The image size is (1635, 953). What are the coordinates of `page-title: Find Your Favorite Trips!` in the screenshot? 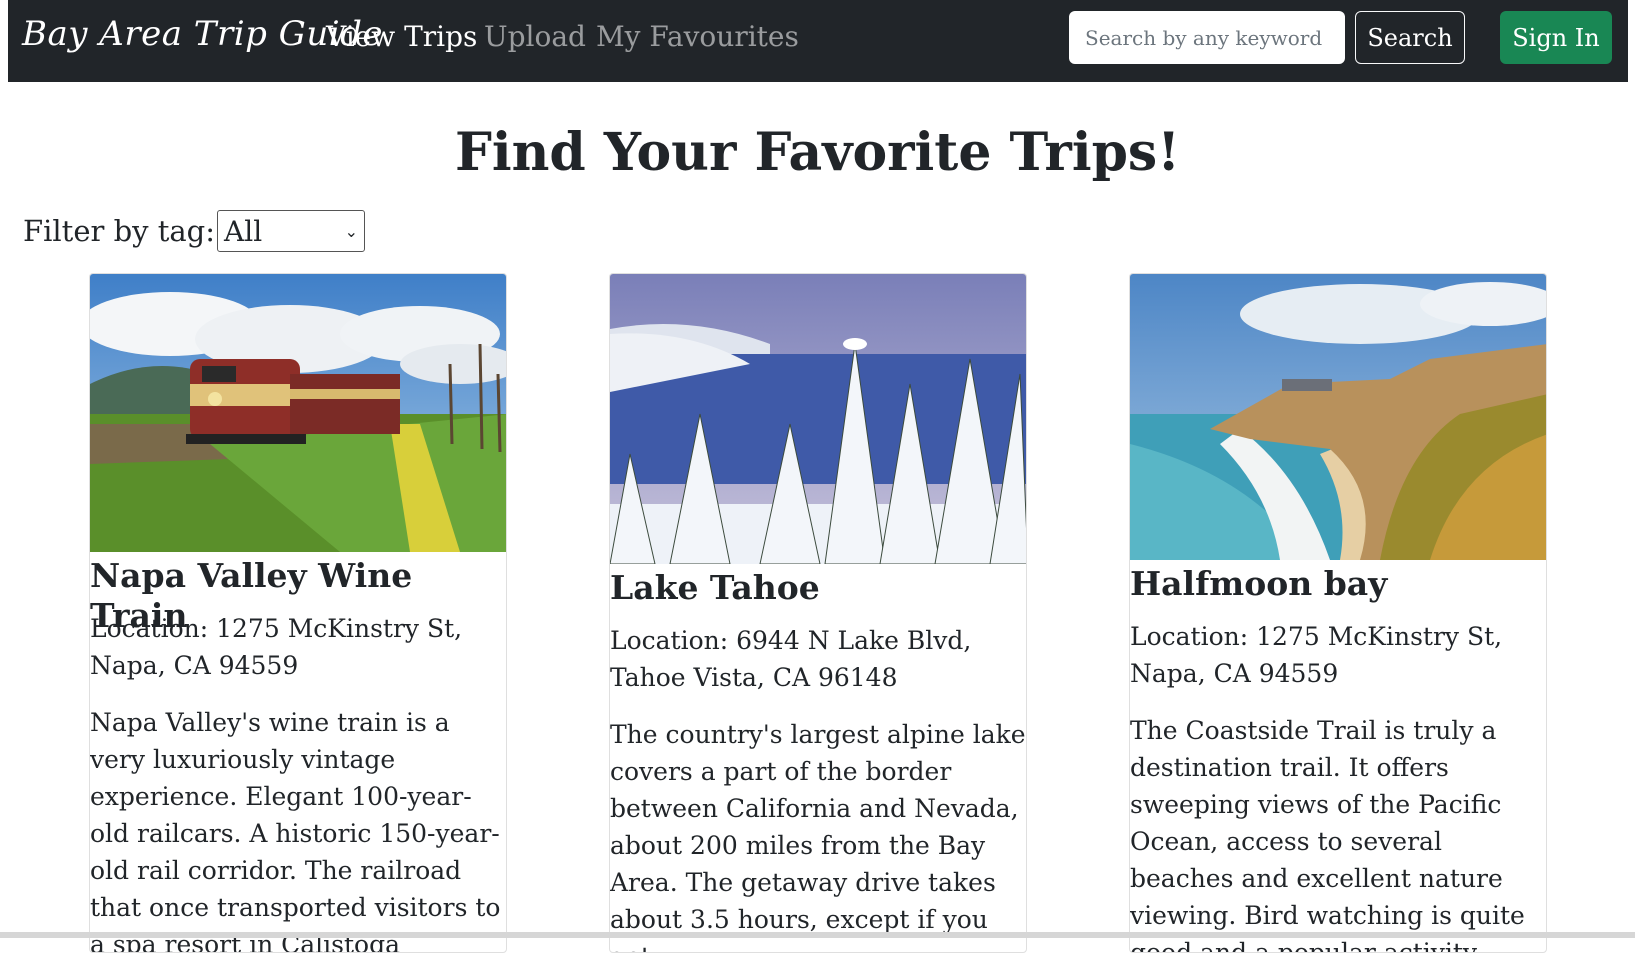 It's located at (817, 152).